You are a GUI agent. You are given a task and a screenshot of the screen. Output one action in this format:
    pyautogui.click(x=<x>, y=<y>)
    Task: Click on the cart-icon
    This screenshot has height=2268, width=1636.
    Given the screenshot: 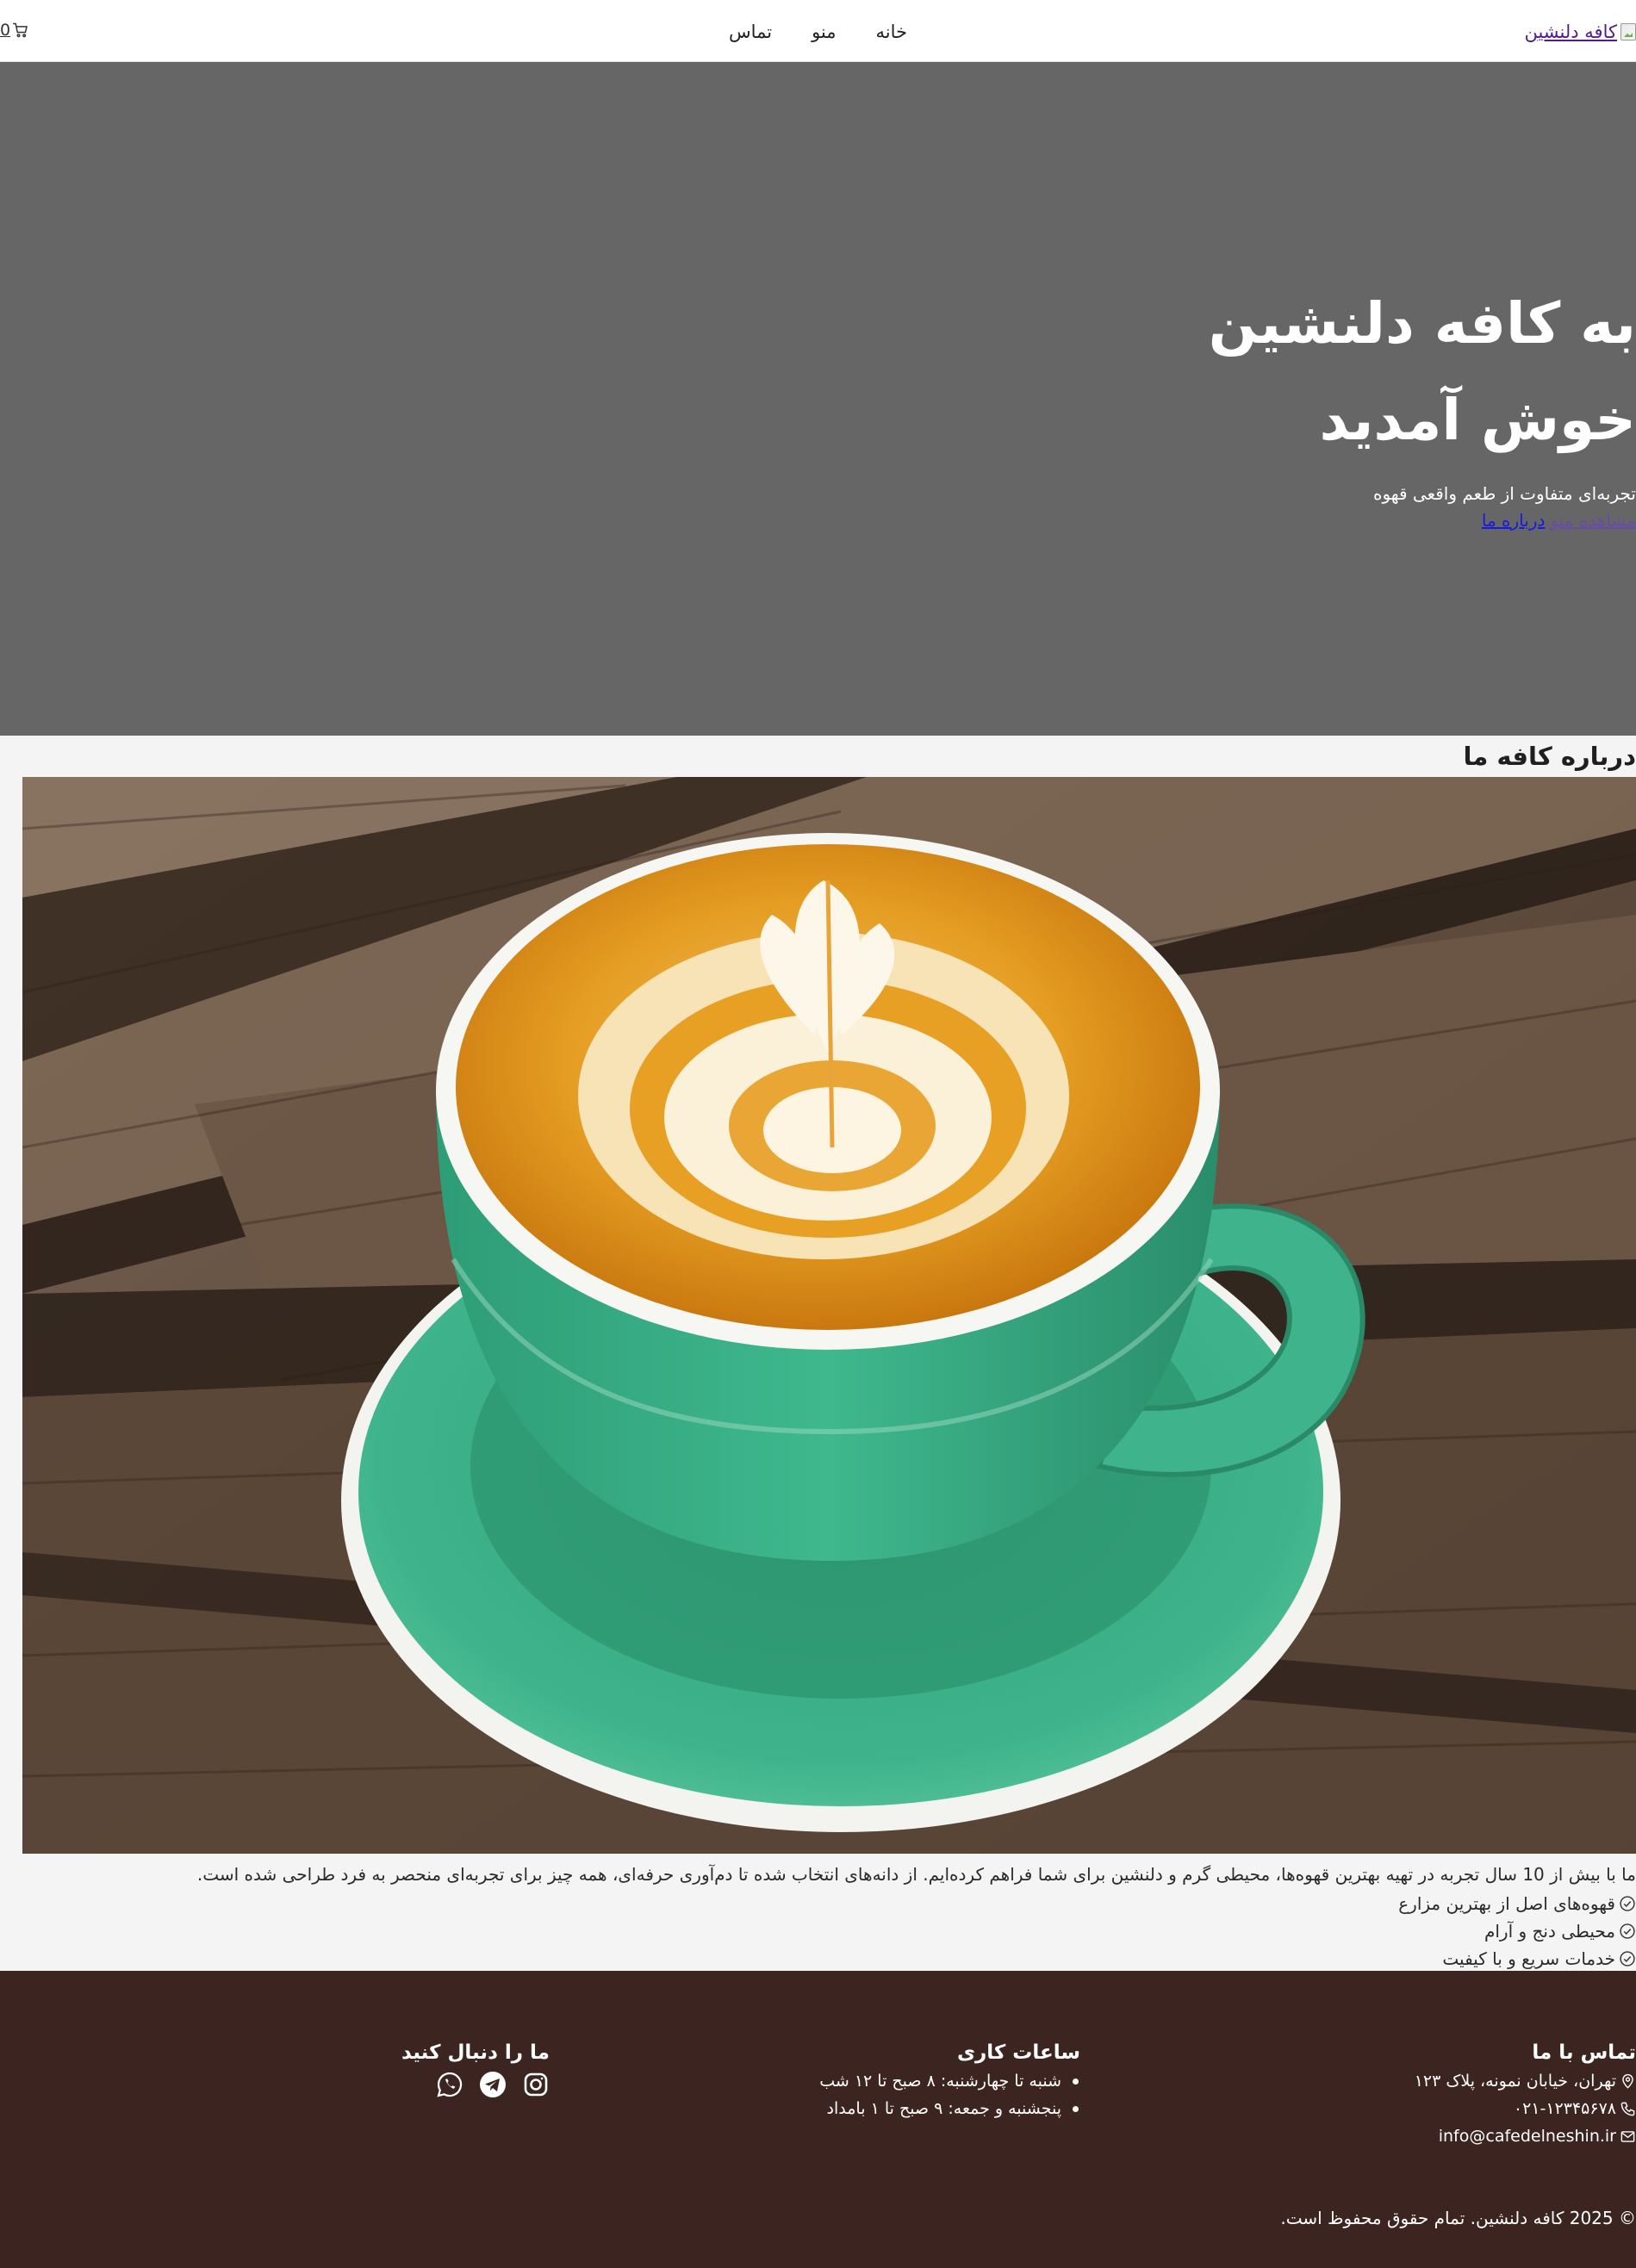 What is the action you would take?
    pyautogui.click(x=20, y=30)
    